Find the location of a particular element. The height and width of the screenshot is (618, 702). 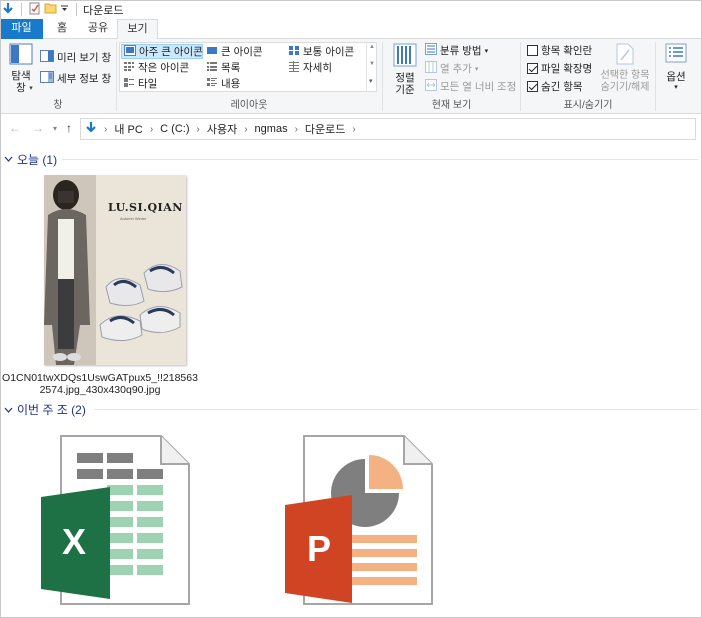

options-button: 옵션 ▾ is located at coordinates (676, 67).